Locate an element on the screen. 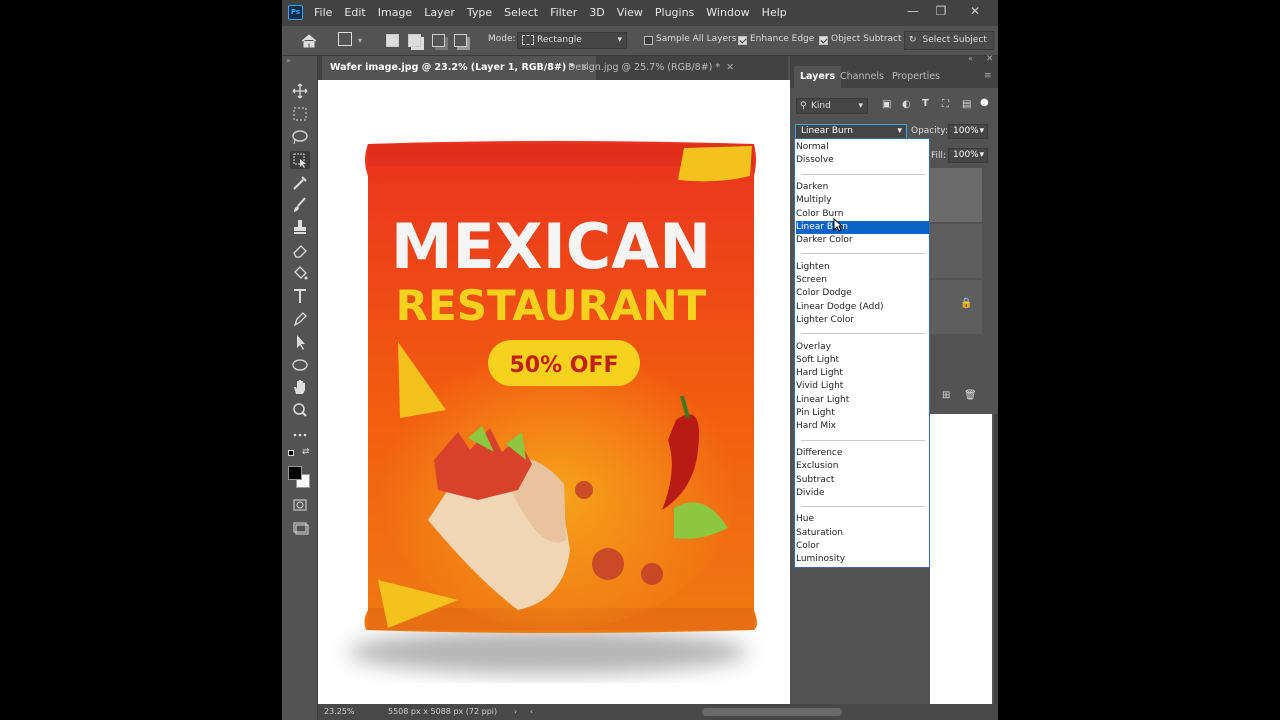 The height and width of the screenshot is (720, 1280). menu-item-plugins: Plugins is located at coordinates (674, 13).